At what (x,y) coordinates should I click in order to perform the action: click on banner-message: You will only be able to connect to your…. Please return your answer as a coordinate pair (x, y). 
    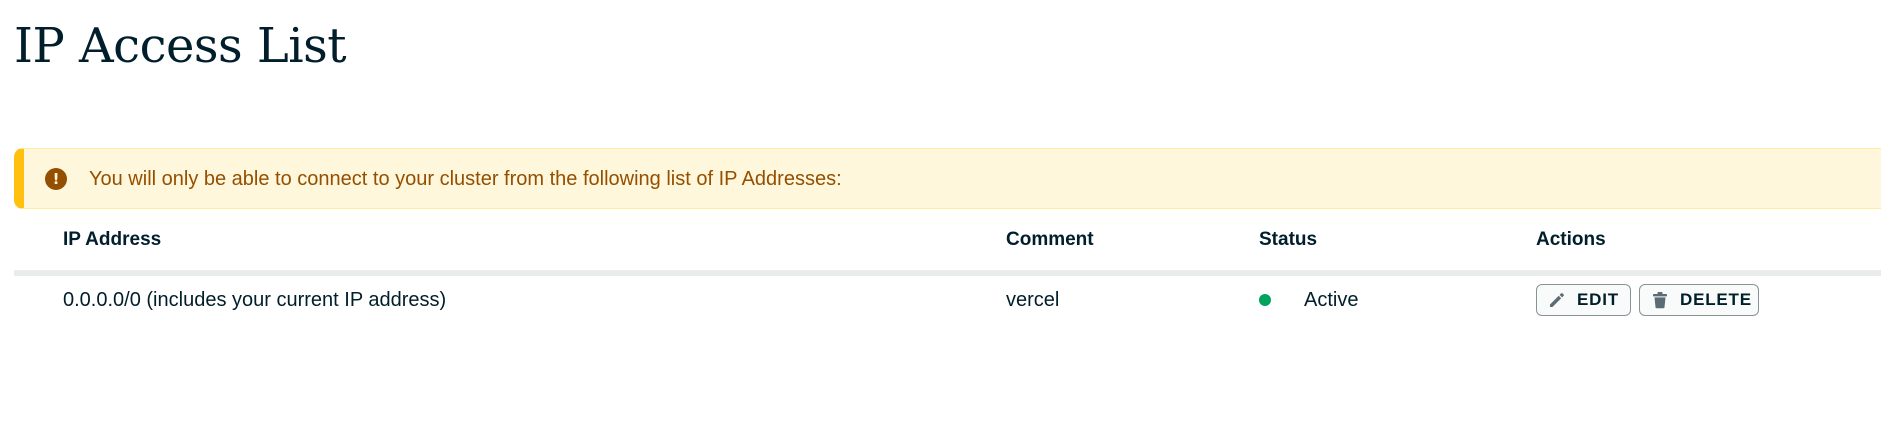
    Looking at the image, I should click on (465, 179).